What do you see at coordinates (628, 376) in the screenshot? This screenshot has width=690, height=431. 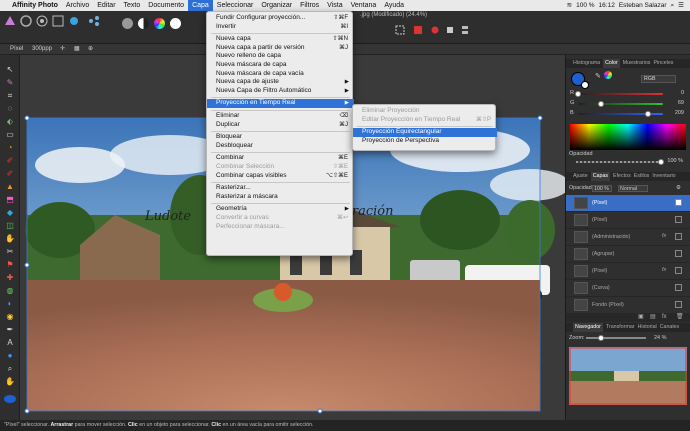 I see `navigator-preview` at bounding box center [628, 376].